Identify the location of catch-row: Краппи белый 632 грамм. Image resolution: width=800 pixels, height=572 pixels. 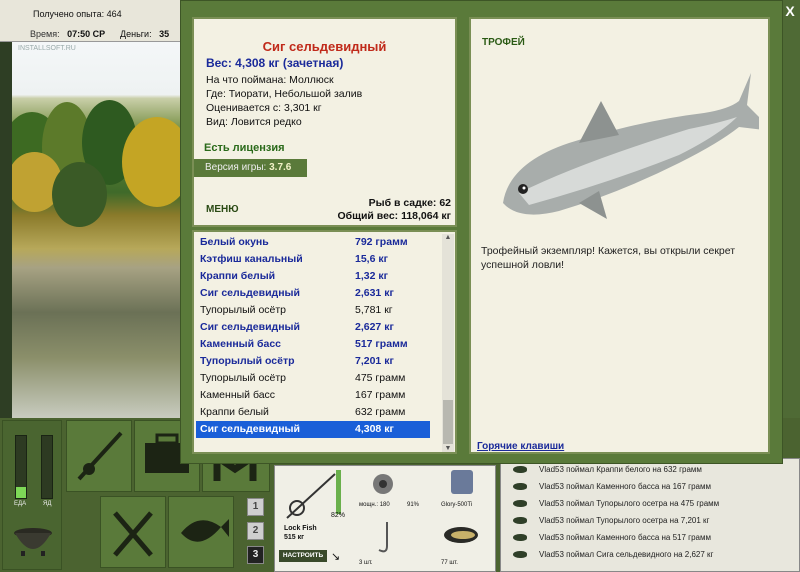
(313, 412).